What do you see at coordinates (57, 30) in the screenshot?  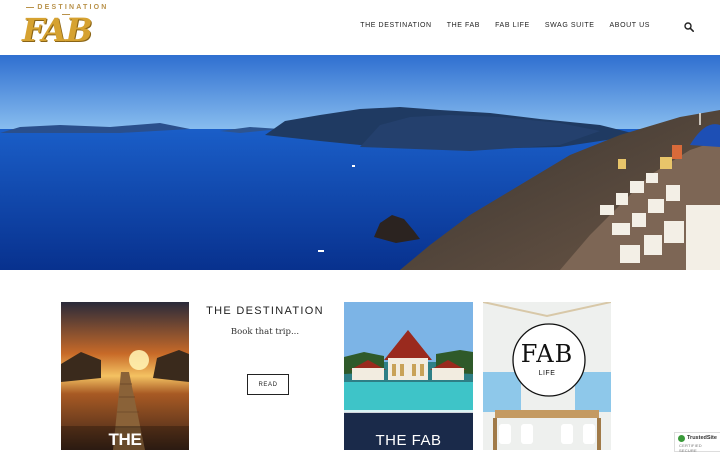 I see `logo-wordmark-text: FAB` at bounding box center [57, 30].